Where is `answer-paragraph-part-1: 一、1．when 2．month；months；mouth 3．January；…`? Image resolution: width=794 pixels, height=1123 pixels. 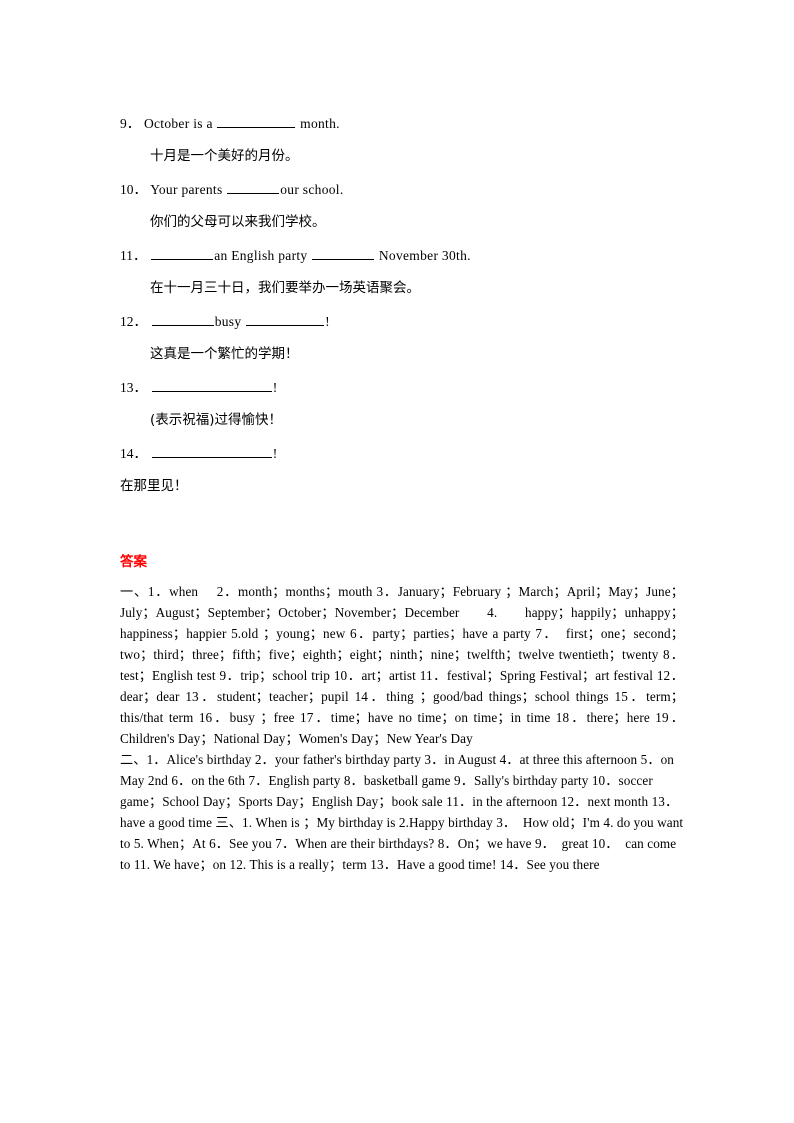 answer-paragraph-part-1: 一、1．when 2．month；months；mouth 3．January；… is located at coordinates (402, 665).